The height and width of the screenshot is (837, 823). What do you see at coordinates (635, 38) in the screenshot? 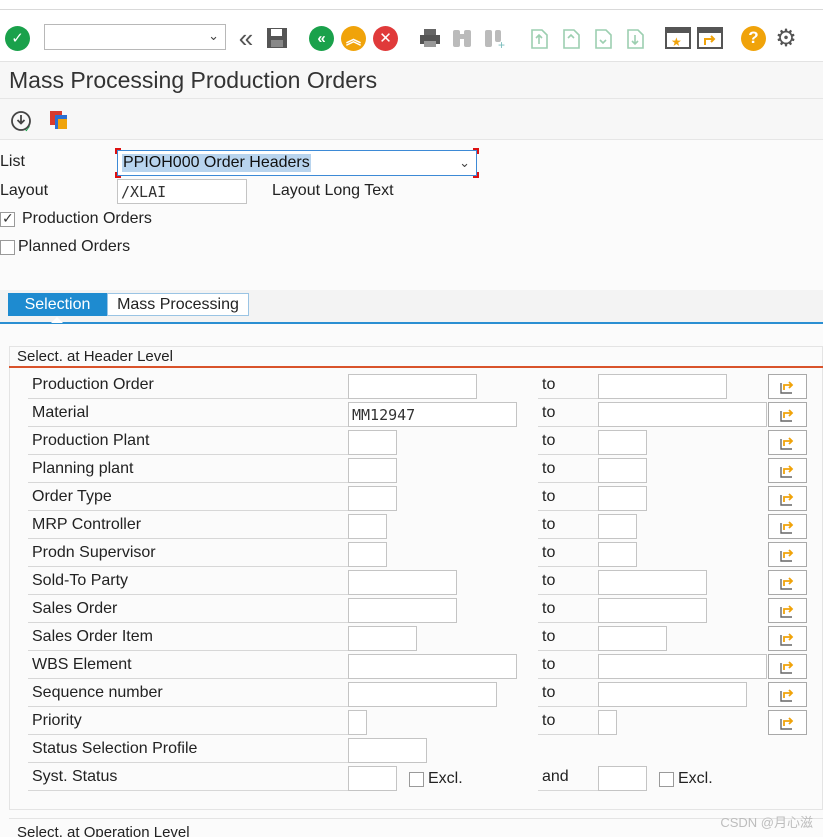
I see `last-page-icon` at bounding box center [635, 38].